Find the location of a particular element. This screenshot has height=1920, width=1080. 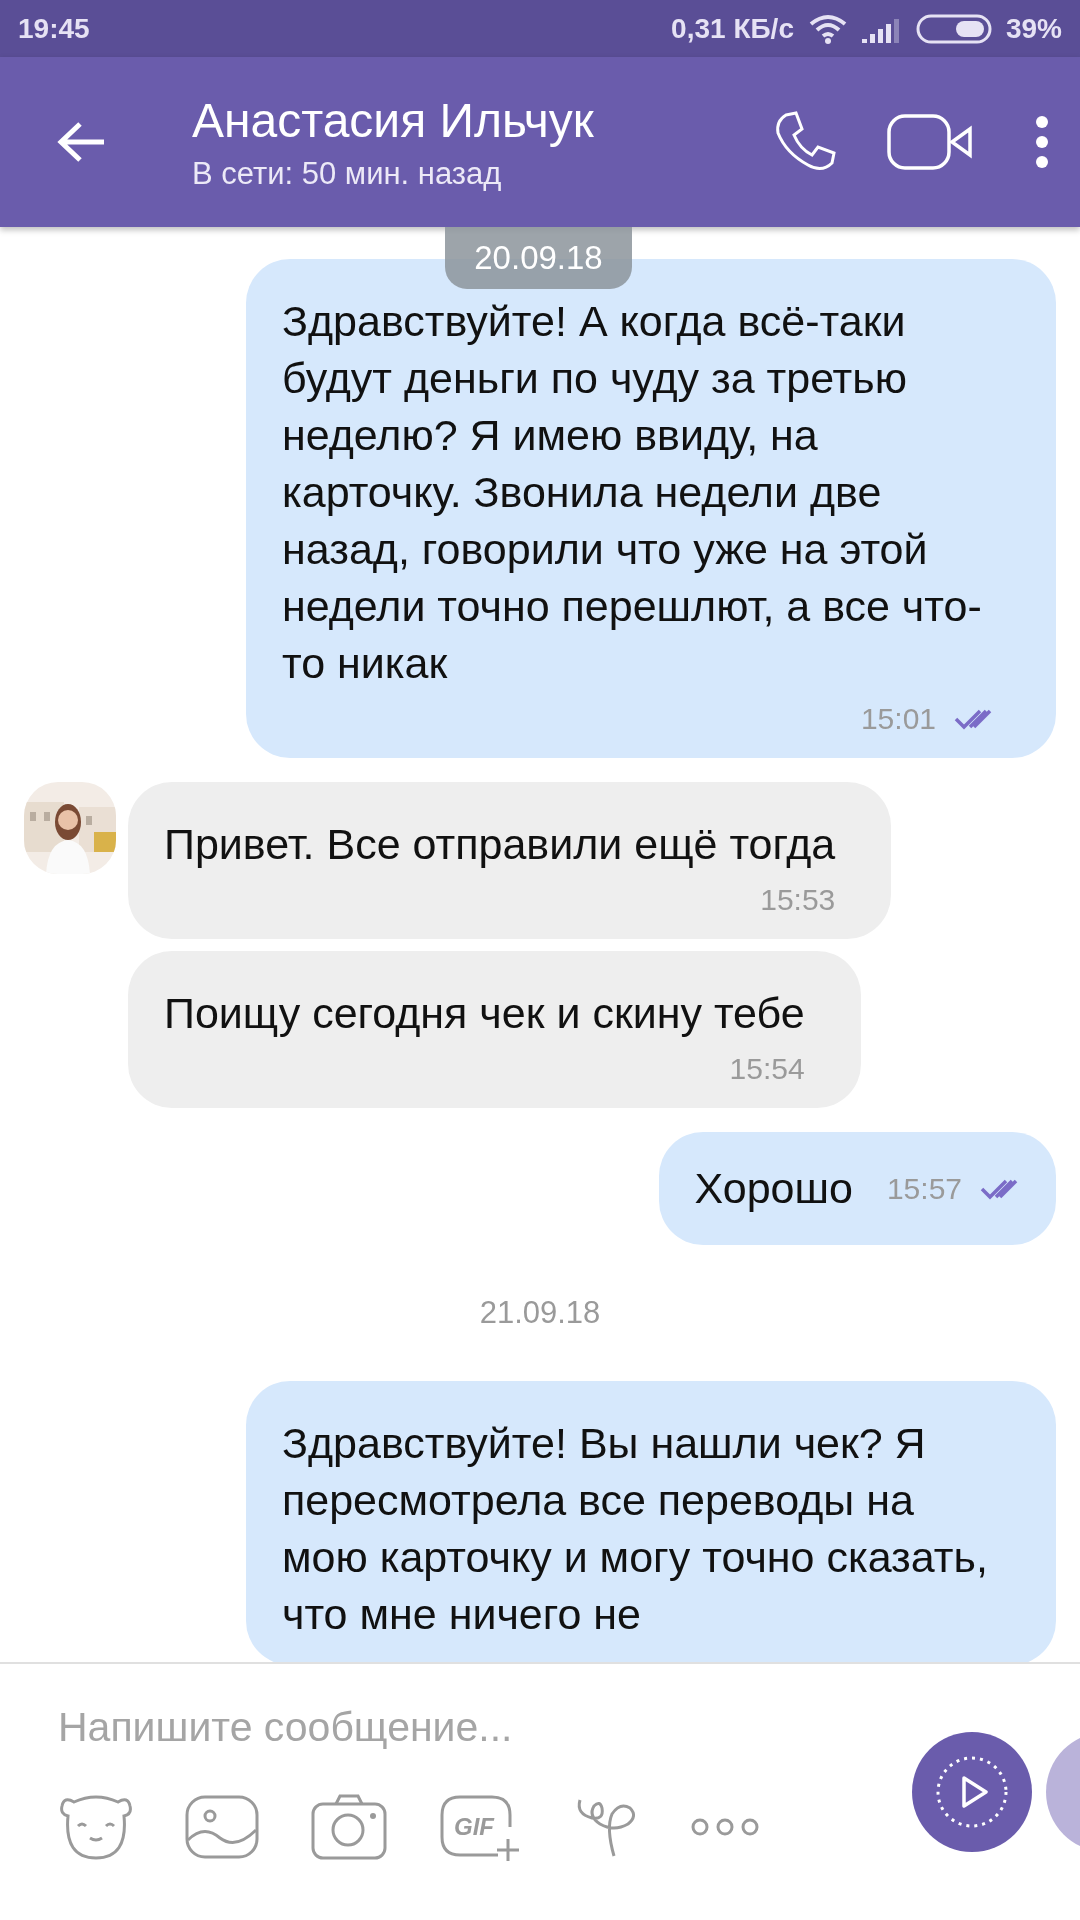

message-text: Здравствуйте! А когда всё-таки будут деньги по чуду за третью неделю? Я имею ввиду, на карточку. Звонила недели две назад, говорили что уже на этой недели точно перешлют, а все что-то никак is located at coordinates (632, 492).